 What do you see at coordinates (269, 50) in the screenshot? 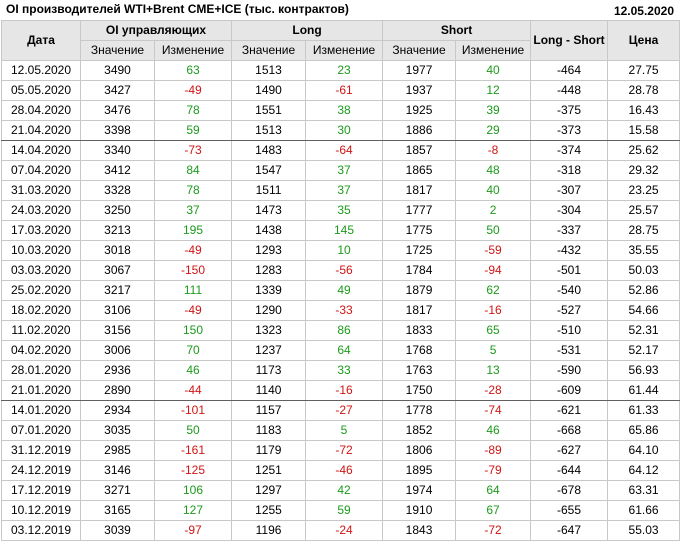
I see `long-value-header: Значение` at bounding box center [269, 50].